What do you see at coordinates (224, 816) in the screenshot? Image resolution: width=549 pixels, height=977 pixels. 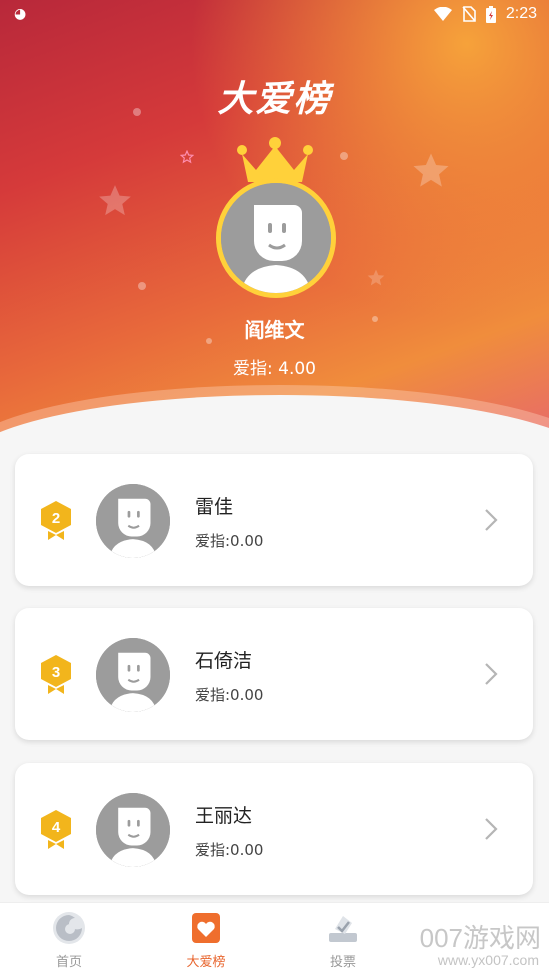 I see `user-name: 王丽达` at bounding box center [224, 816].